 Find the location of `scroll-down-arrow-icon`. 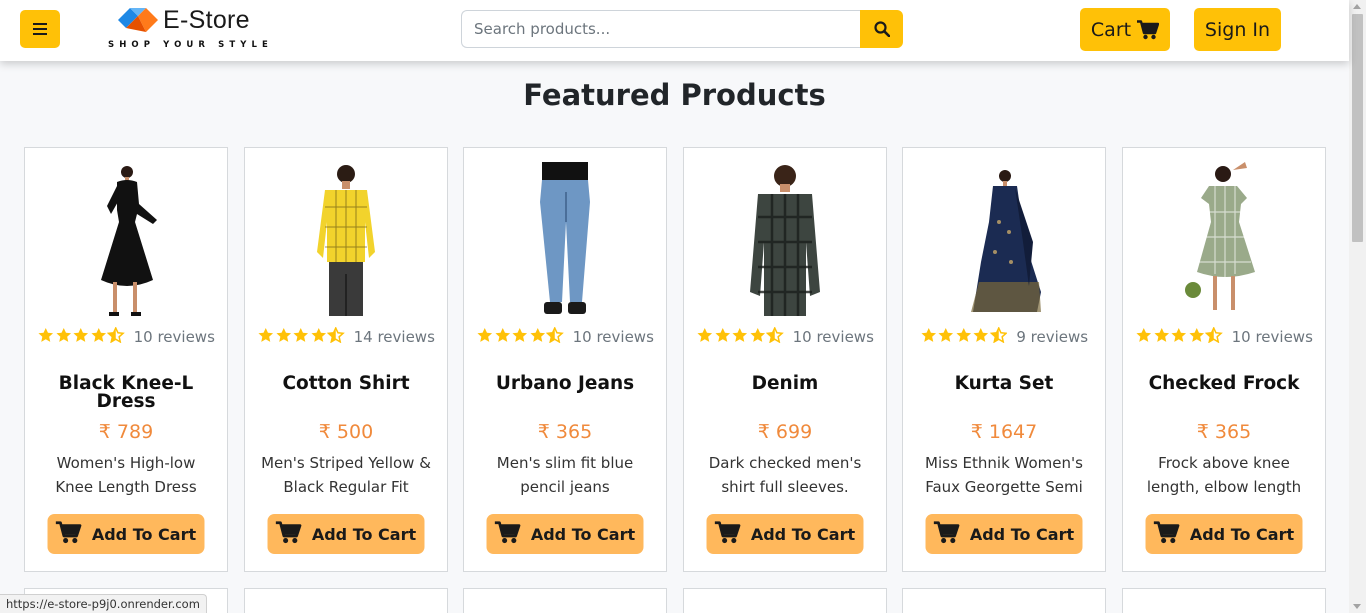

scroll-down-arrow-icon is located at coordinates (1357, 606).